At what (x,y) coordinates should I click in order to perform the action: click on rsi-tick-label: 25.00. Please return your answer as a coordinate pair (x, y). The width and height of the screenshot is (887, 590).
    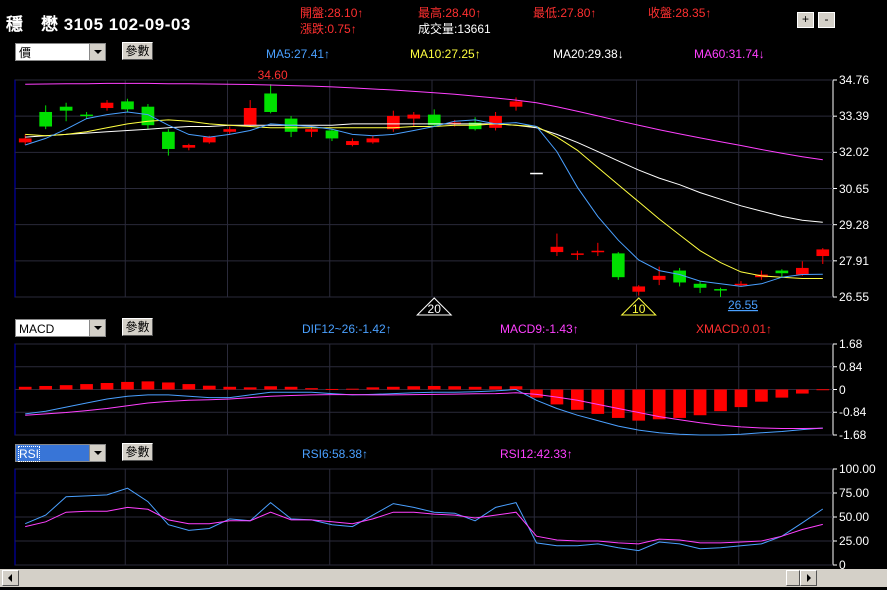
    Looking at the image, I should click on (854, 541).